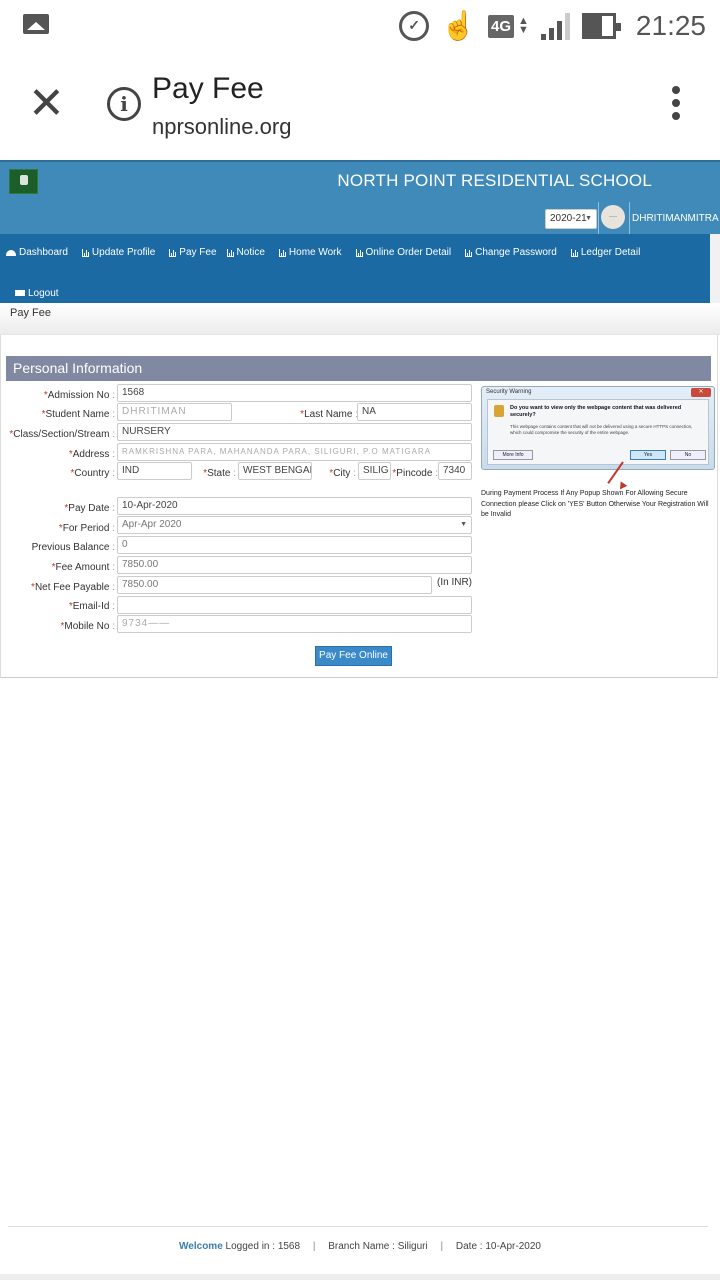  What do you see at coordinates (89, 508) in the screenshot?
I see `pay-date-label: *Pay Date :` at bounding box center [89, 508].